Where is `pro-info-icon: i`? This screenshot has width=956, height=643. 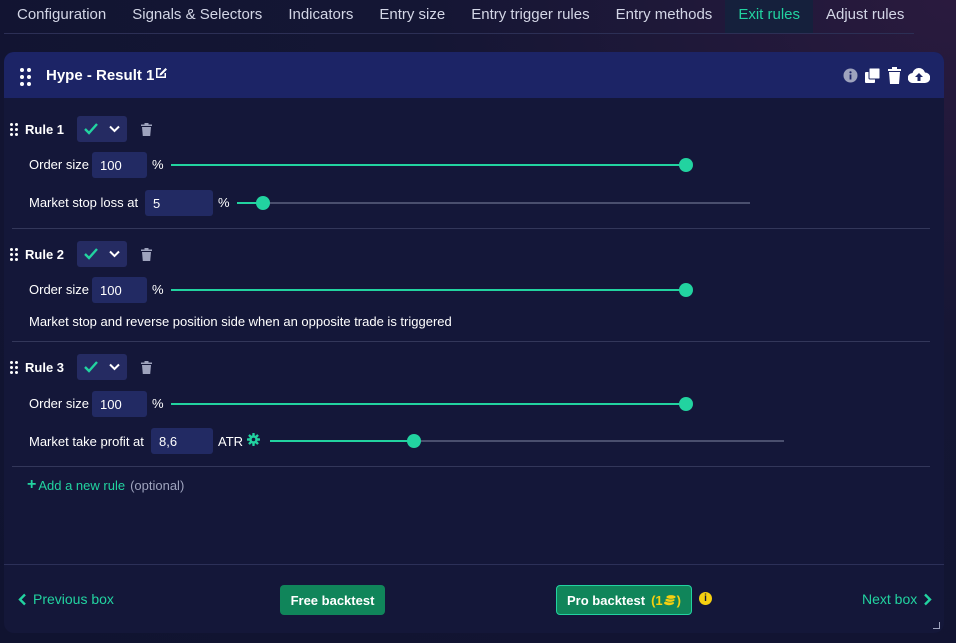
pro-info-icon: i is located at coordinates (705, 598).